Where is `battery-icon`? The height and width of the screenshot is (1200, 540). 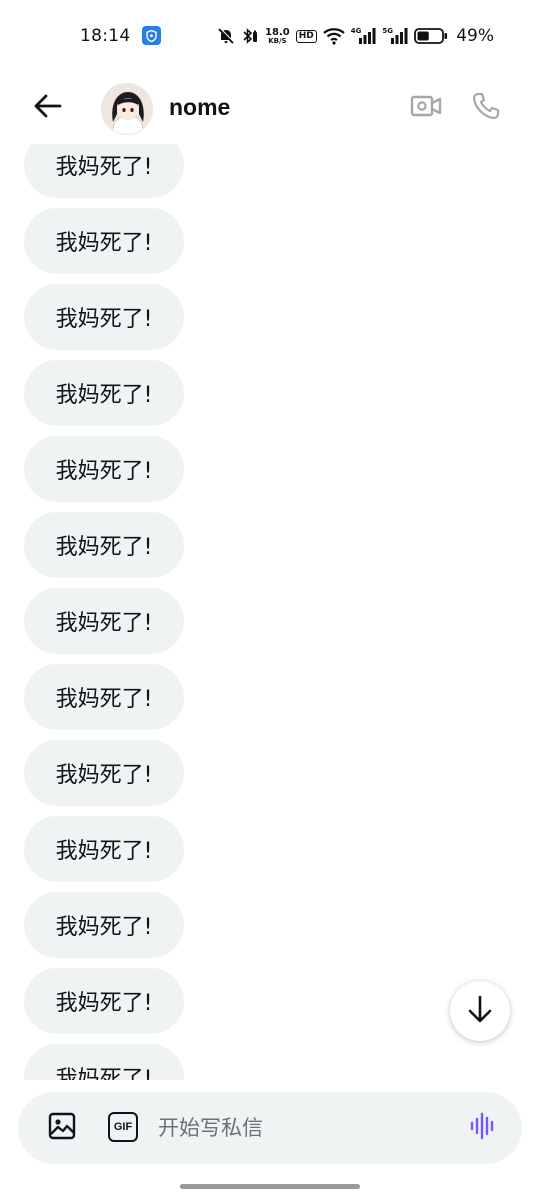
battery-icon is located at coordinates (431, 36).